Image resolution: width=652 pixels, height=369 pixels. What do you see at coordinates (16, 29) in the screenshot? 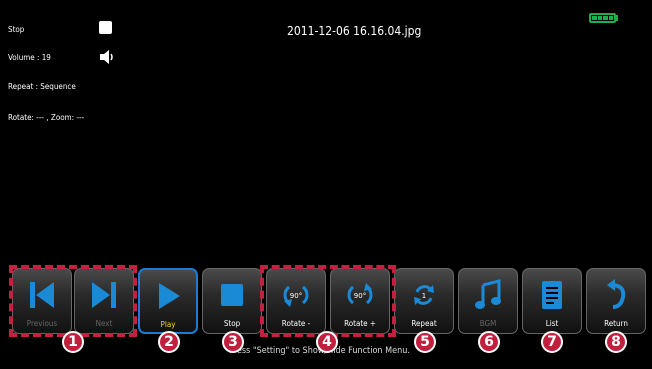
I see `playback-status: Stop` at bounding box center [16, 29].